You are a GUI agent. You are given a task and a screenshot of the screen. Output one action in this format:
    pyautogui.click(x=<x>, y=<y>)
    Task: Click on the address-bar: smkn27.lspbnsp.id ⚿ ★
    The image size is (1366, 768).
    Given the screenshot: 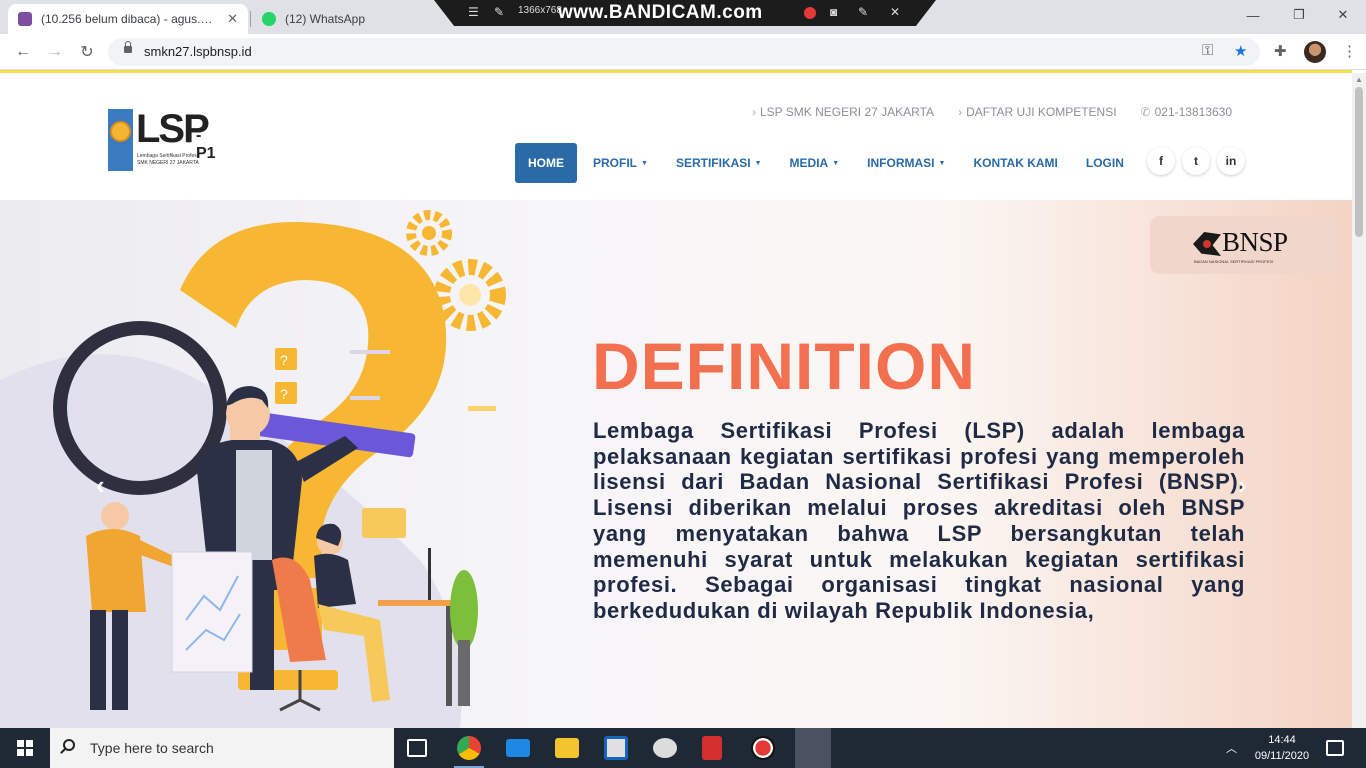 What is the action you would take?
    pyautogui.click(x=684, y=52)
    